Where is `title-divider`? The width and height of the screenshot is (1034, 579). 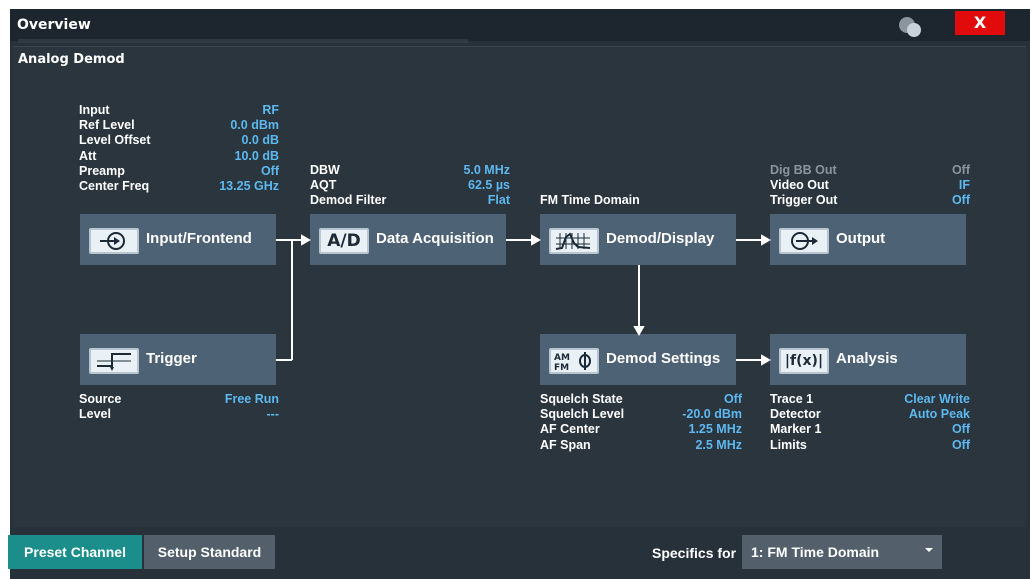 title-divider is located at coordinates (243, 41).